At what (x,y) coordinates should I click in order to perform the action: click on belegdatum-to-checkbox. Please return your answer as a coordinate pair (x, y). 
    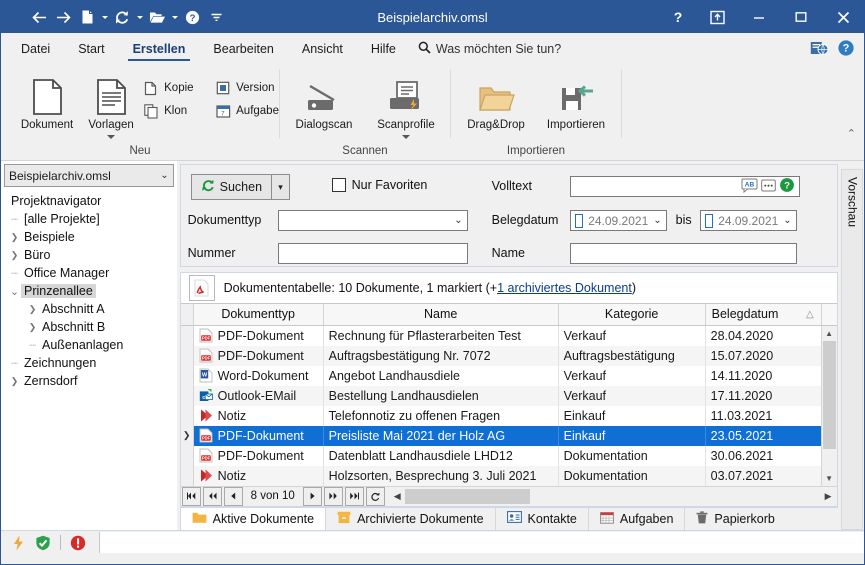
    Looking at the image, I should click on (709, 220).